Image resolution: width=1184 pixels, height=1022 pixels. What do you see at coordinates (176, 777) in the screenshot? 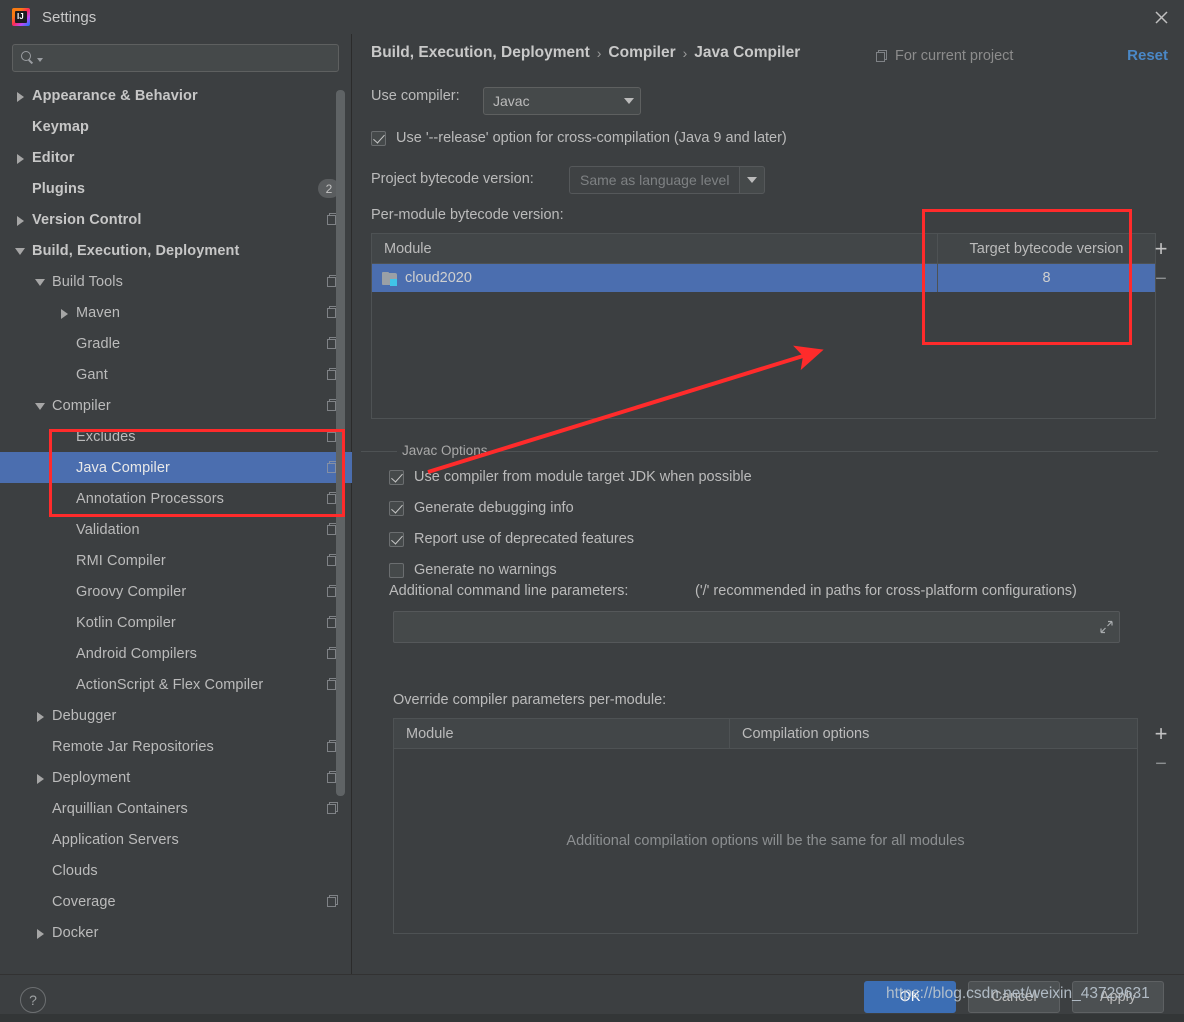
I see `sidebar-item-deployment: Deployment` at bounding box center [176, 777].